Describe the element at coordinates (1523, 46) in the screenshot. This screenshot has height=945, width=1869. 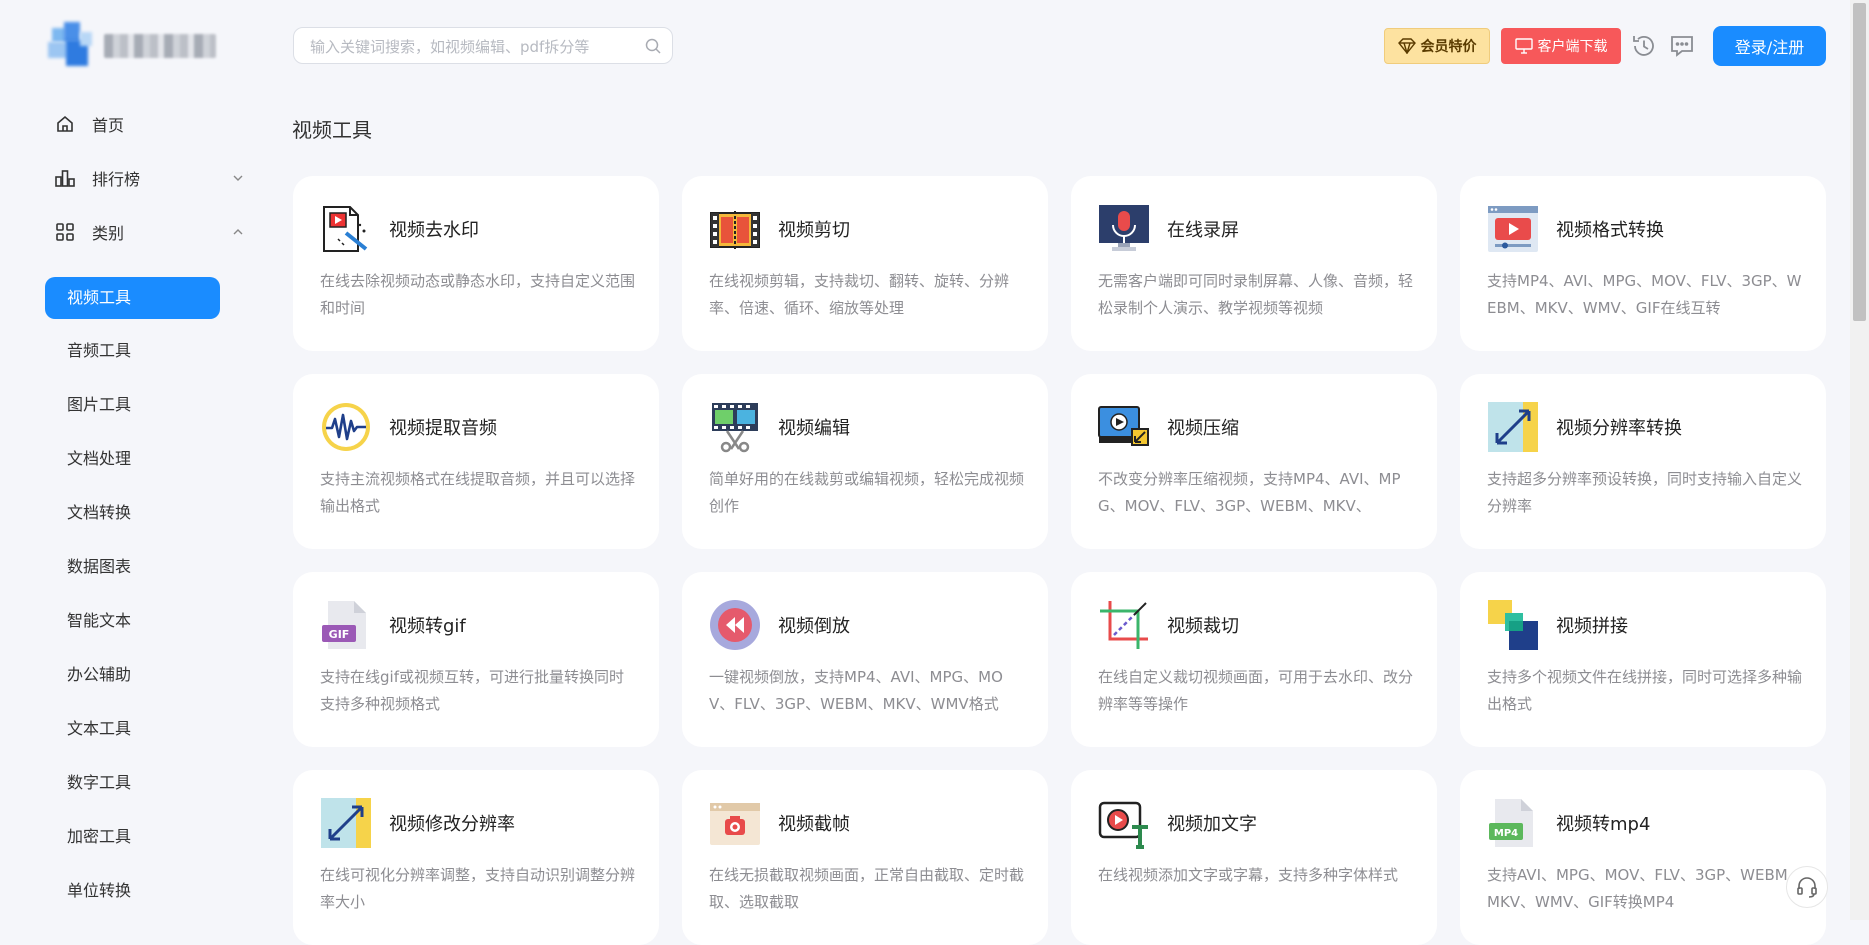
I see `monitor-icon` at that location.